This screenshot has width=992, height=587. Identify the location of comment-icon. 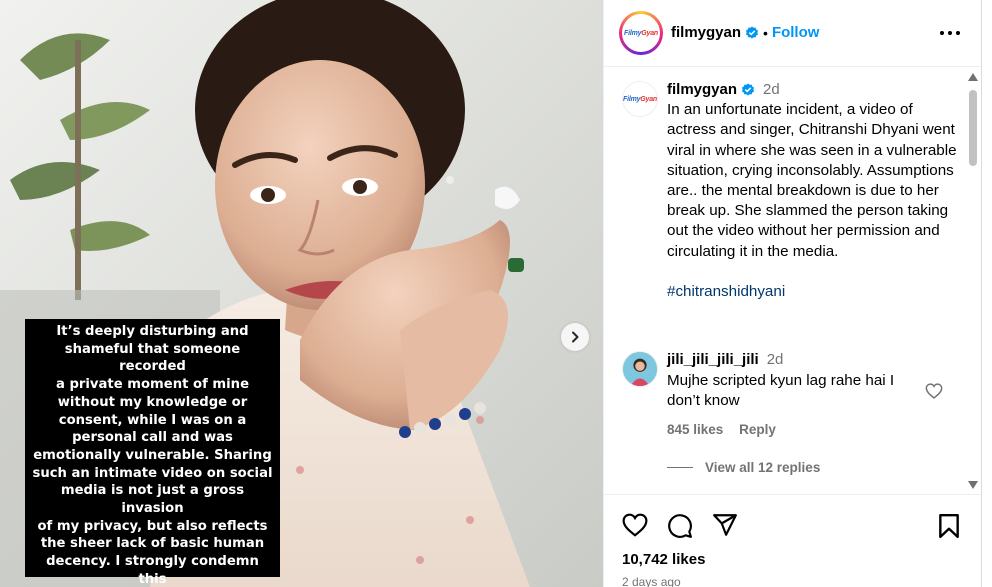
(680, 526).